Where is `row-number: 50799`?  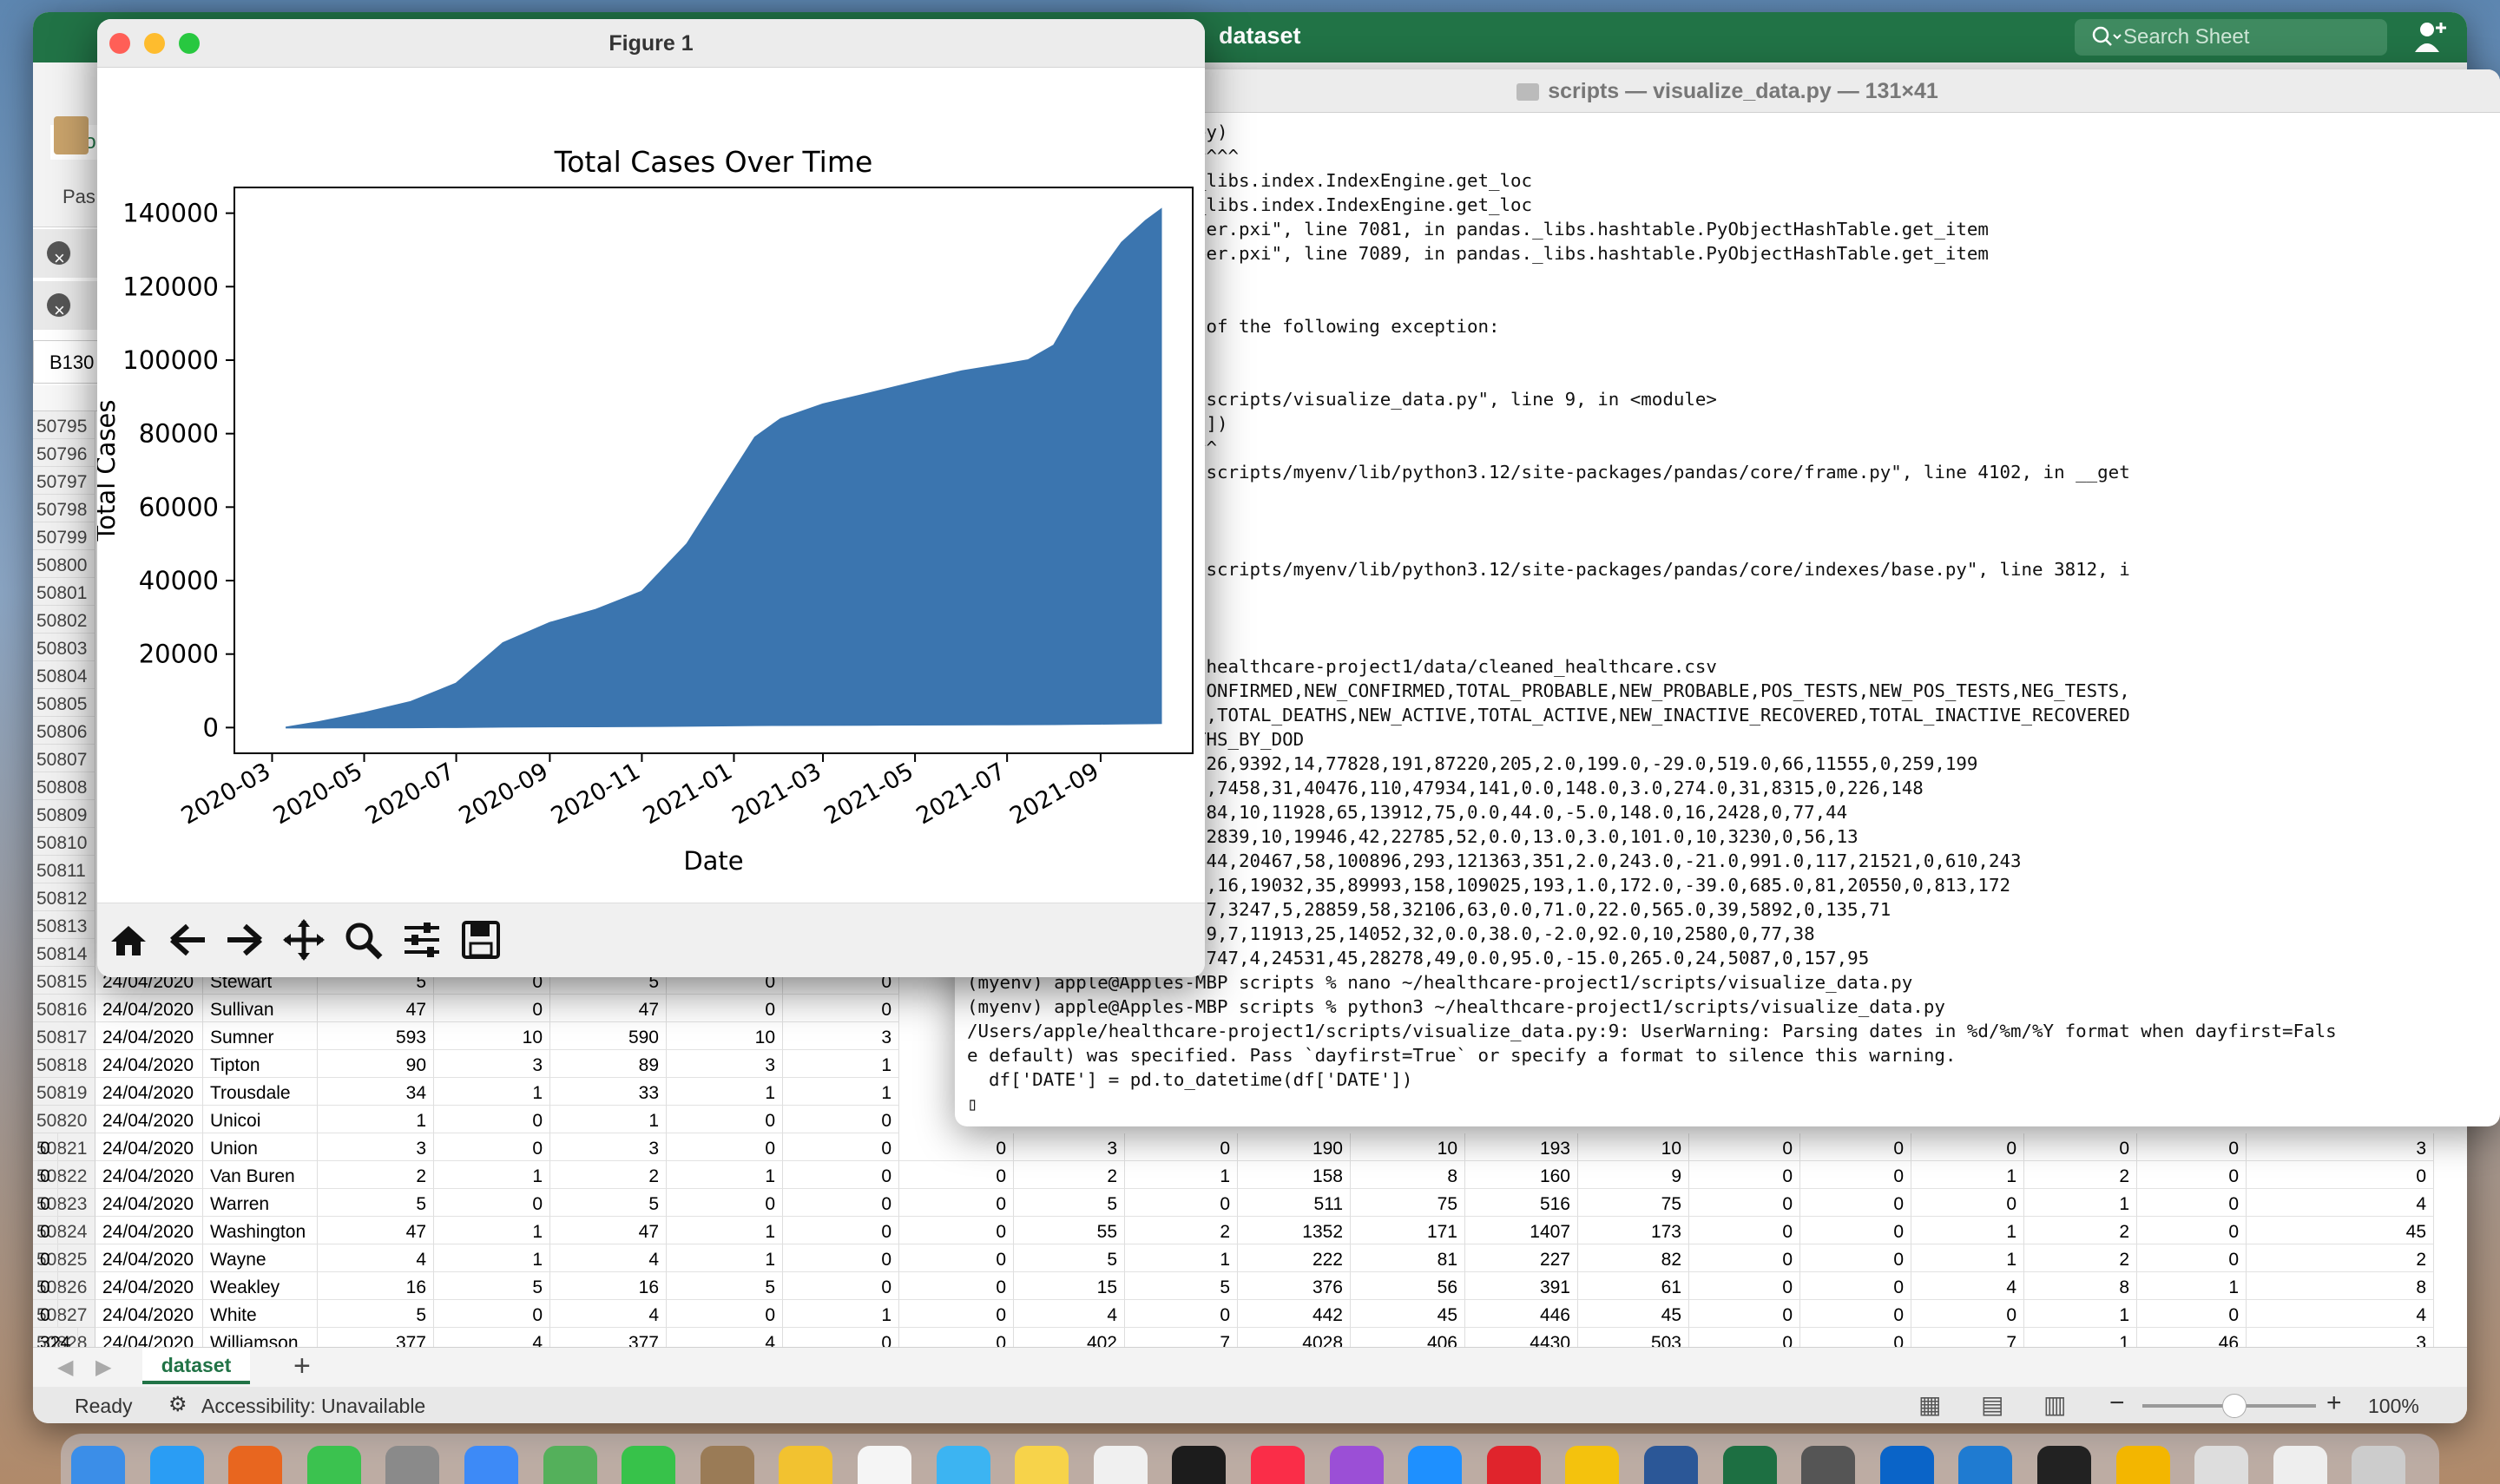 row-number: 50799 is located at coordinates (64, 536).